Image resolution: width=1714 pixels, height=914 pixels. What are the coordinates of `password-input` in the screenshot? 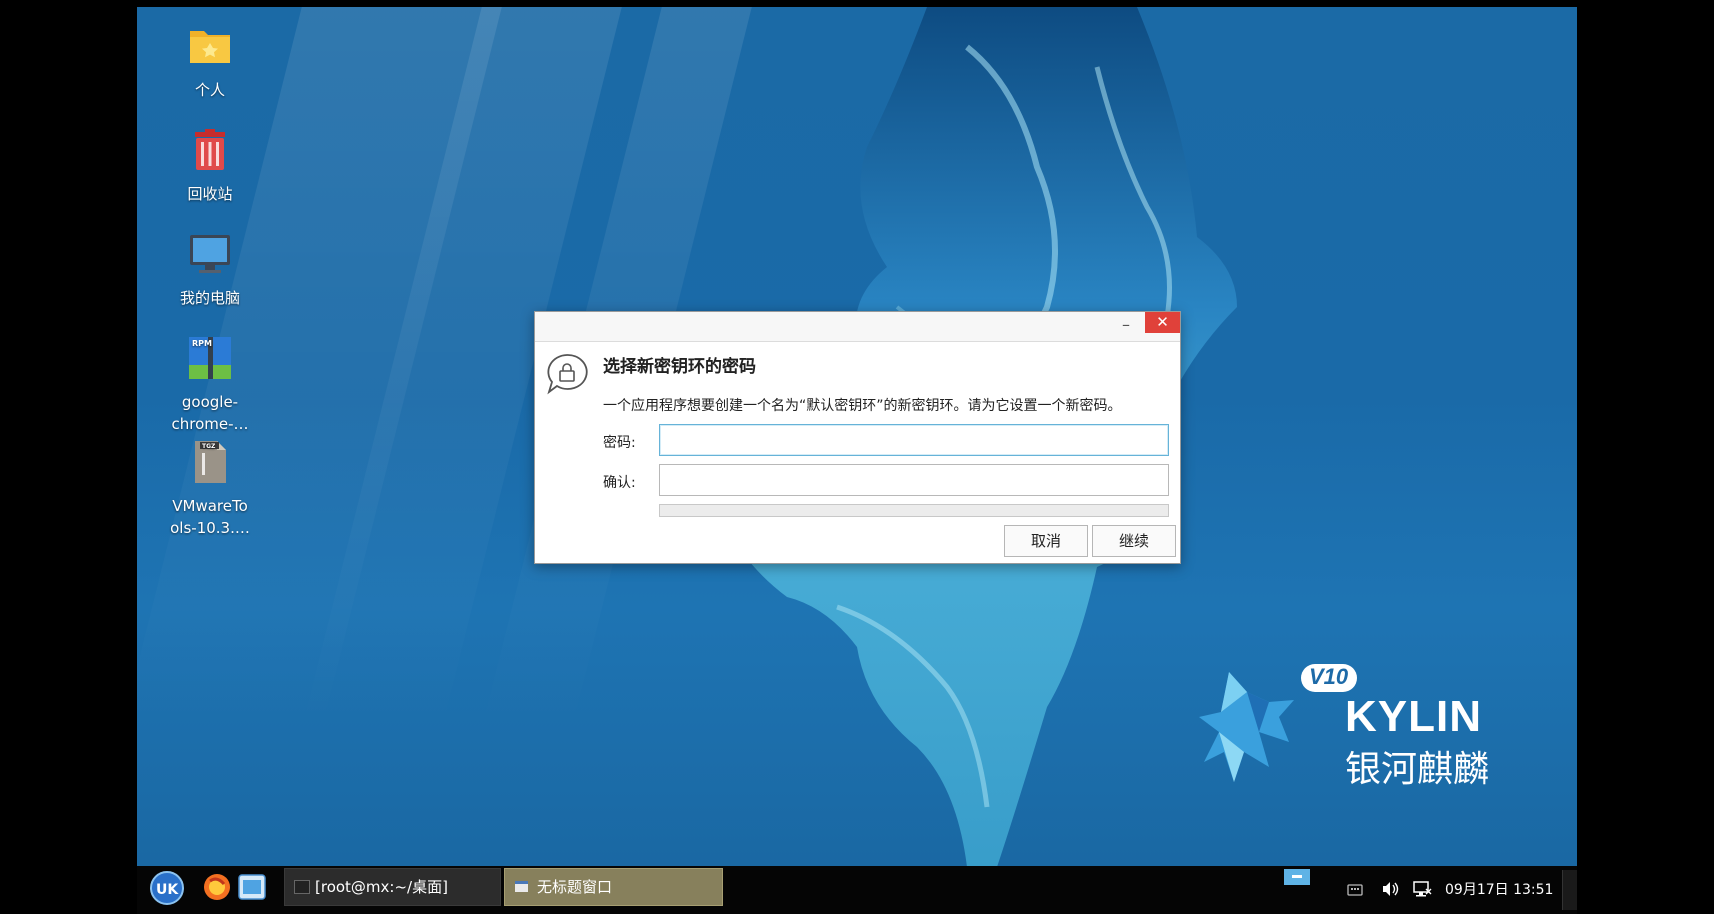 It's located at (914, 440).